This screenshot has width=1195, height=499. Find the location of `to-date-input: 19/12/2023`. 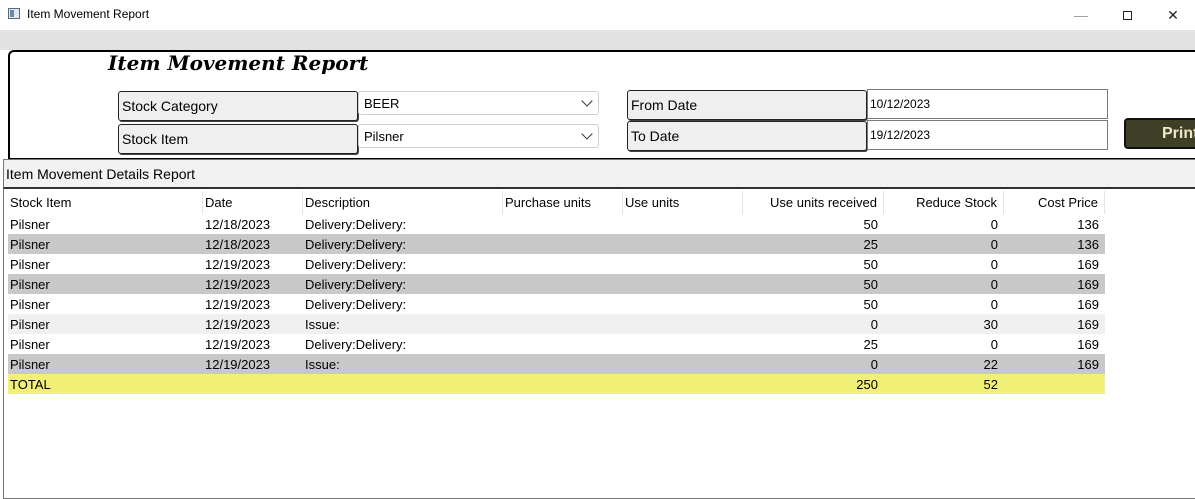

to-date-input: 19/12/2023 is located at coordinates (987, 135).